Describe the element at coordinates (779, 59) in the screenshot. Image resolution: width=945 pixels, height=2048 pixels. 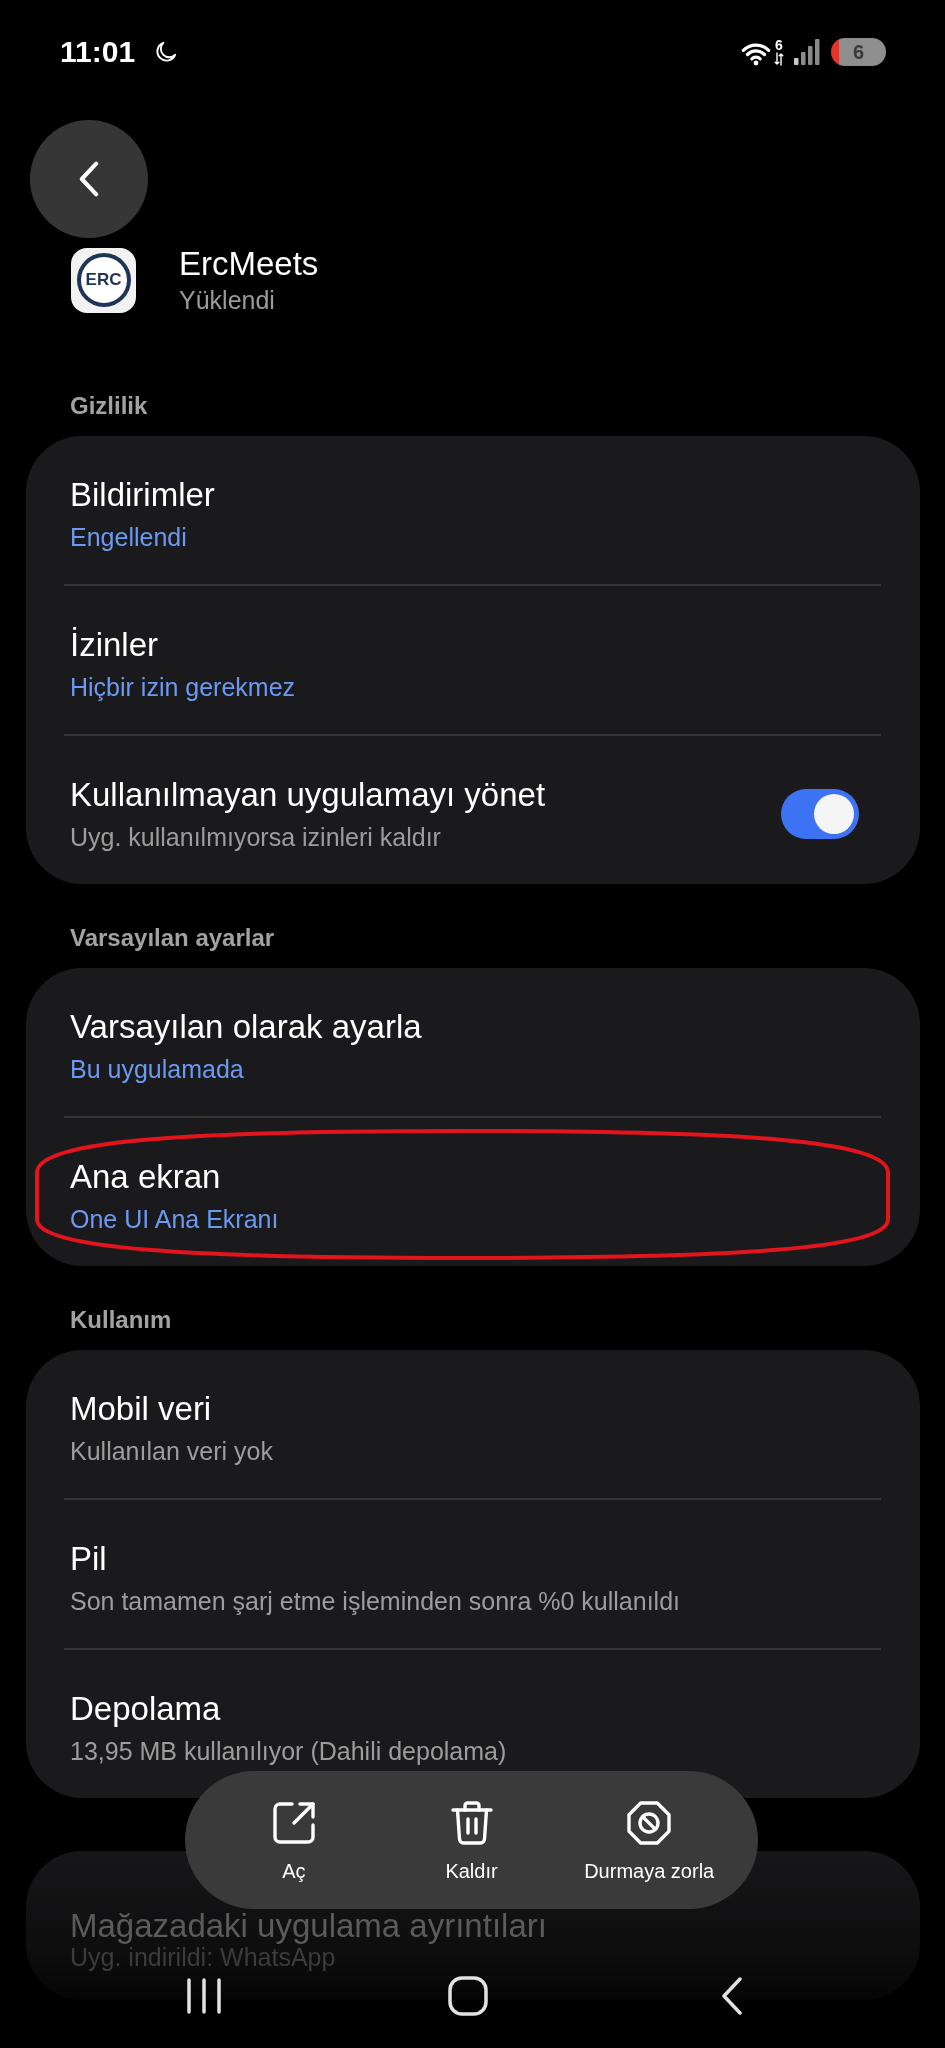
I see `data-arrows-icon` at that location.